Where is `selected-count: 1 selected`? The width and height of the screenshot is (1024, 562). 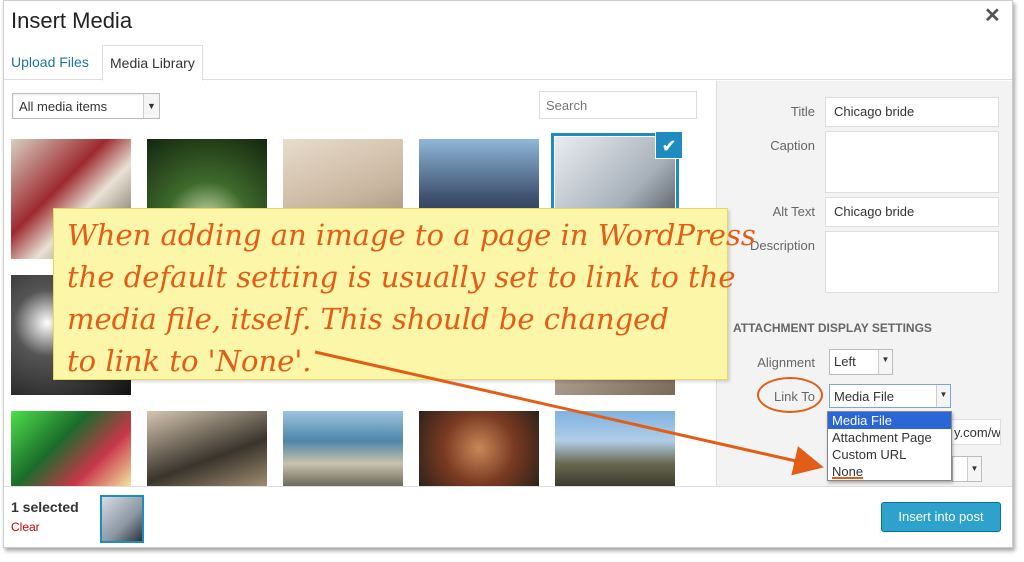
selected-count: 1 selected is located at coordinates (45, 507).